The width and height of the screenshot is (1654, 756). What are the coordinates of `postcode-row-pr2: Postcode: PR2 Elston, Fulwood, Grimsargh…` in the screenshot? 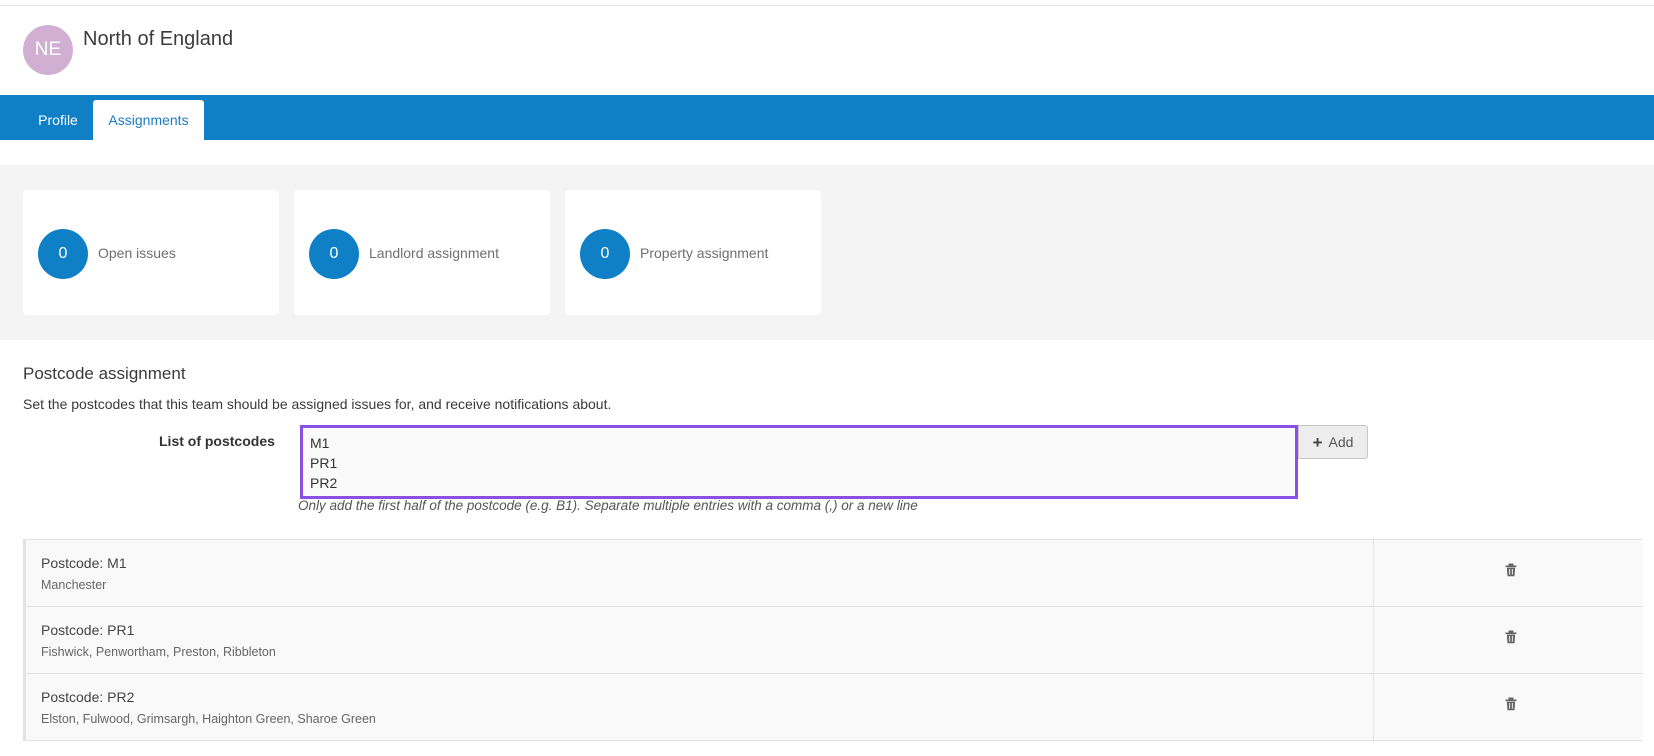 It's located at (833, 707).